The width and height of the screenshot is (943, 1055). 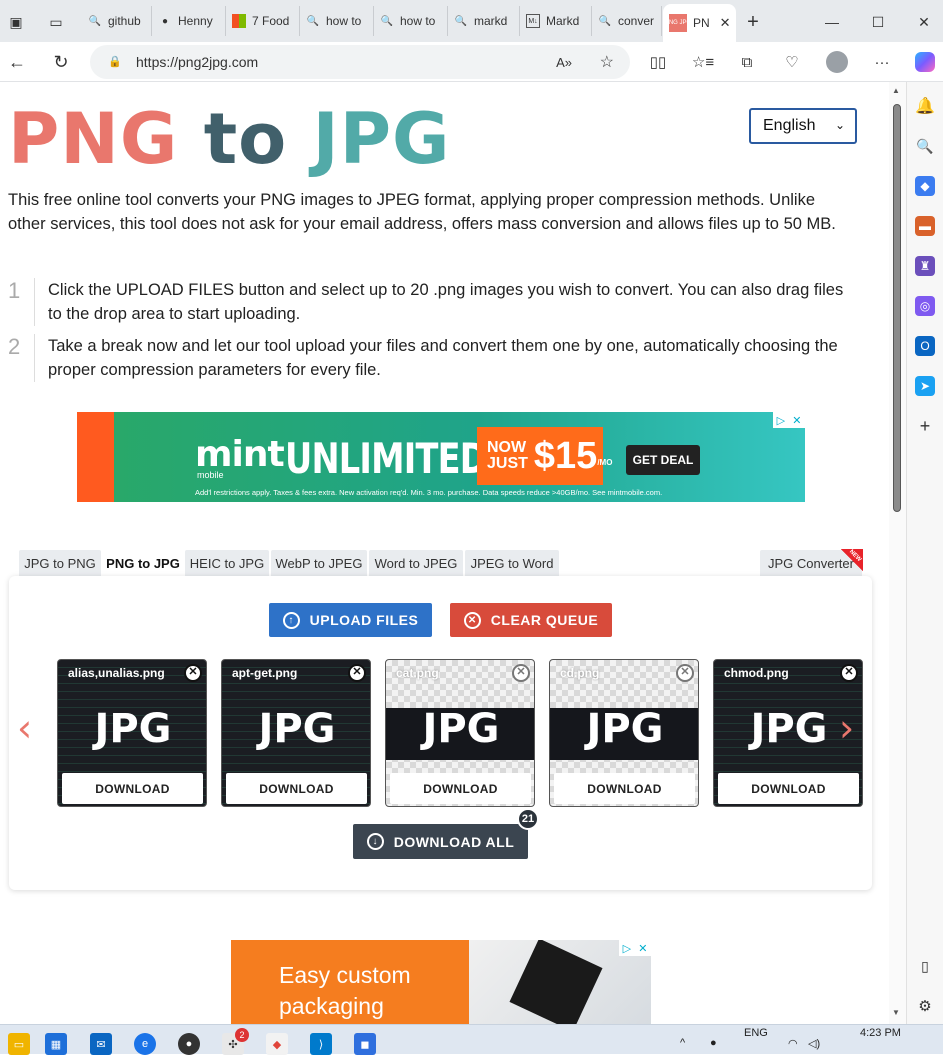 I want to click on edge-icon: e, so click(x=145, y=1044).